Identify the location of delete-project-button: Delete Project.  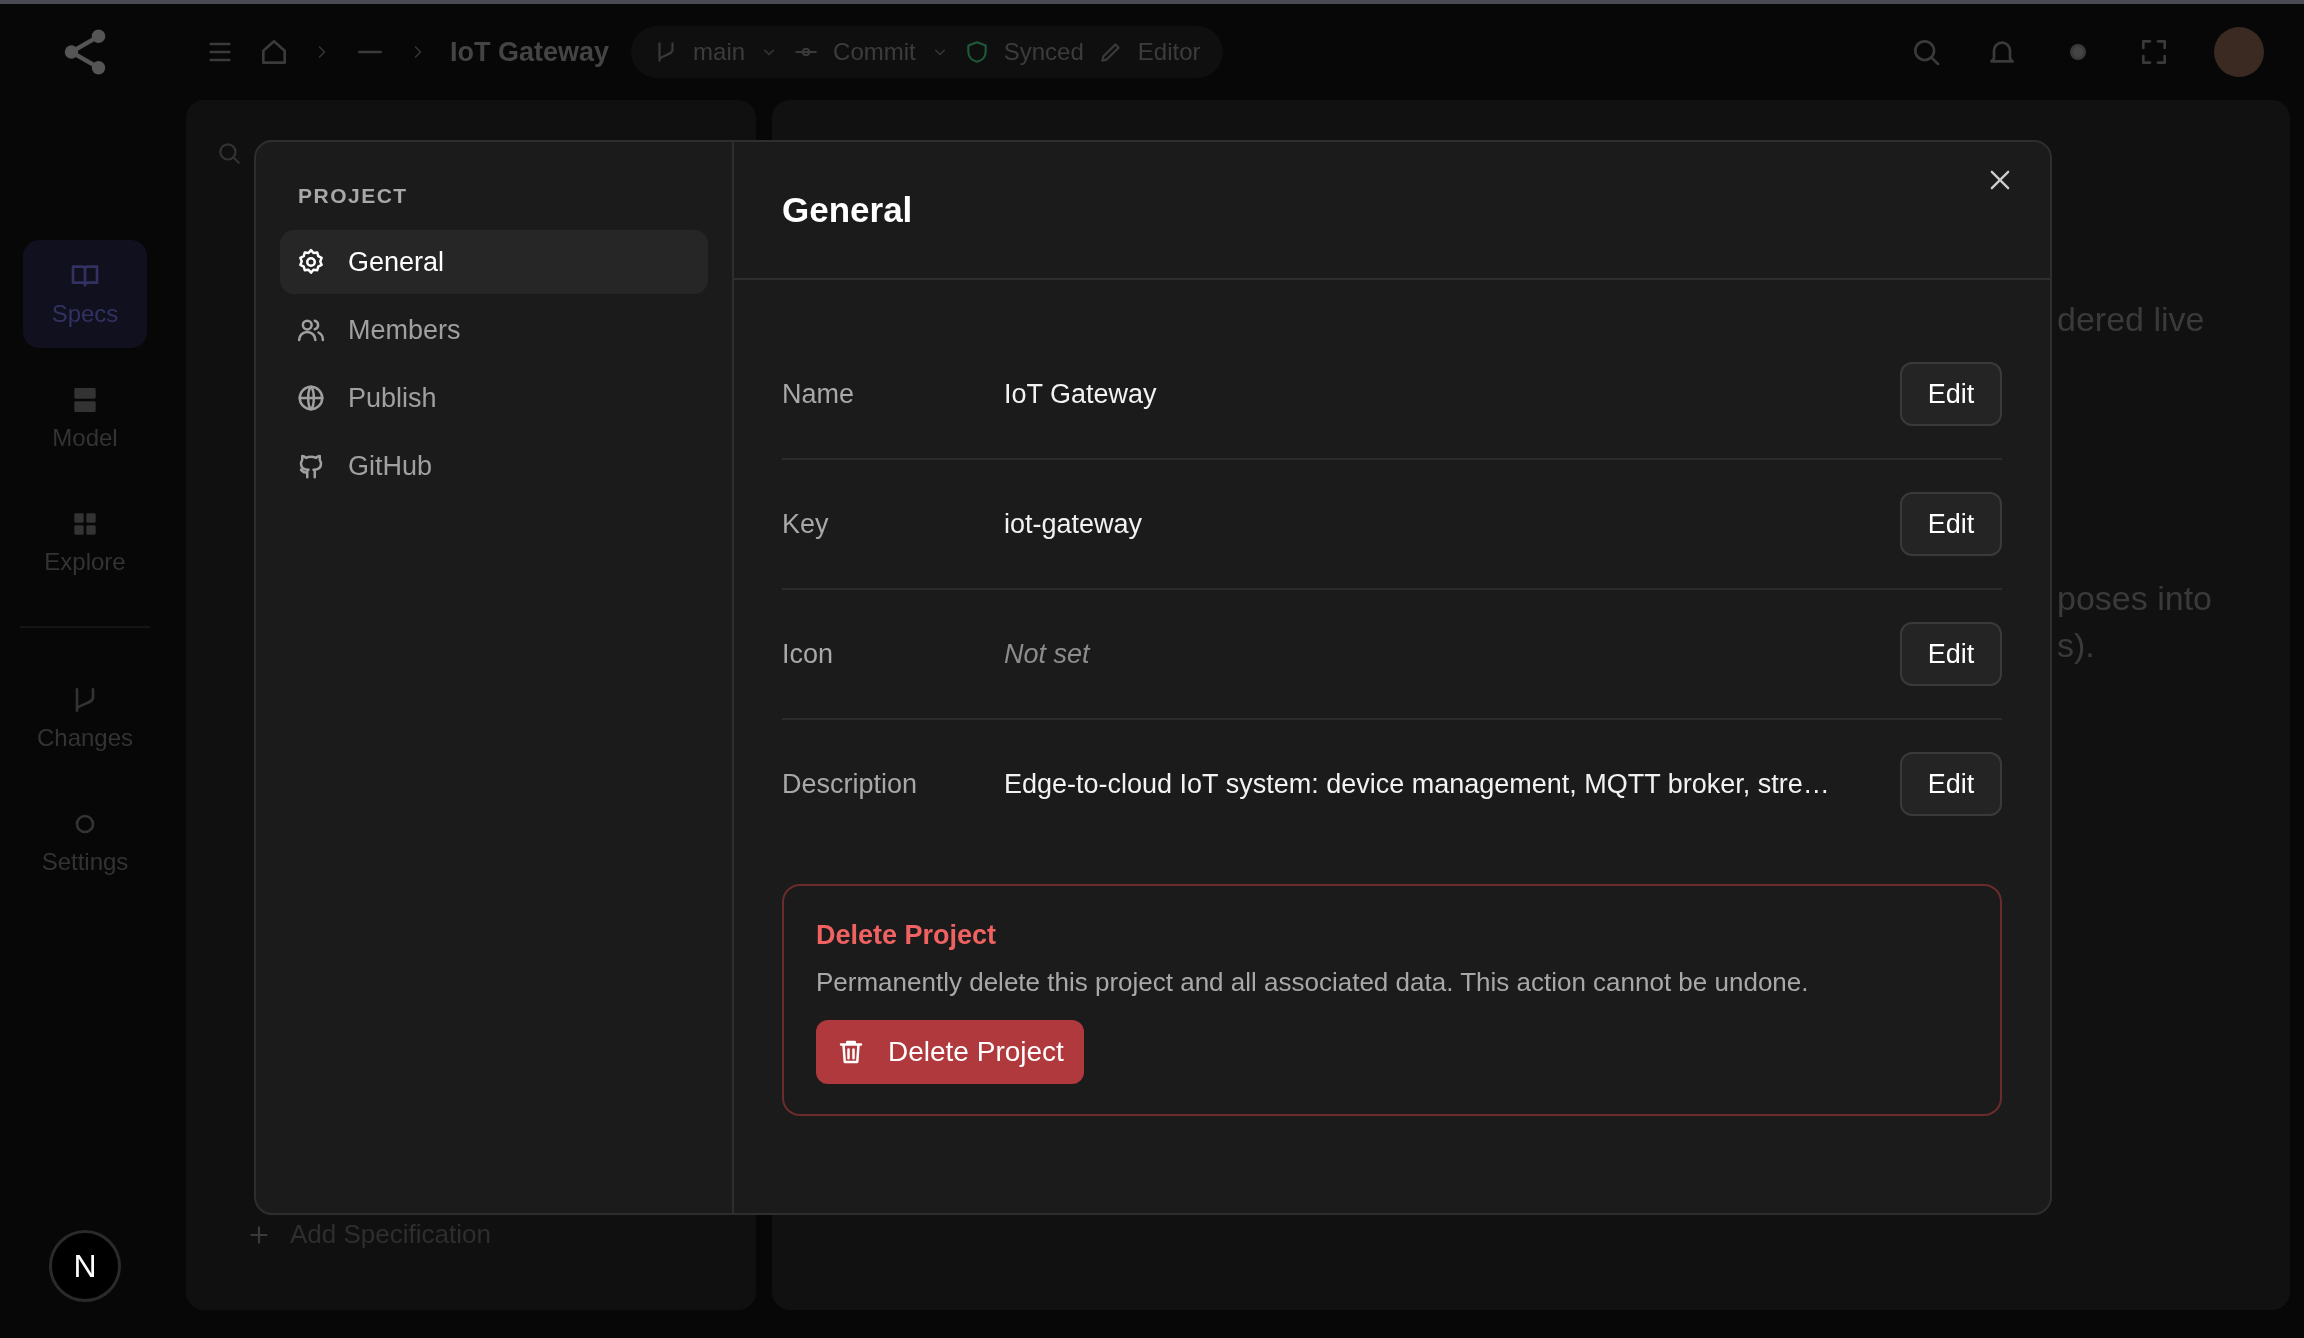
(950, 1052).